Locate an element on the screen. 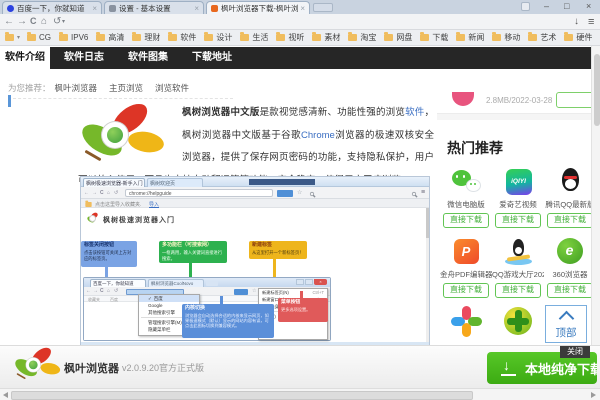 Image resolution: width=600 pixels, height=400 pixels. bookmark-folder: 软件 is located at coordinates (182, 37).